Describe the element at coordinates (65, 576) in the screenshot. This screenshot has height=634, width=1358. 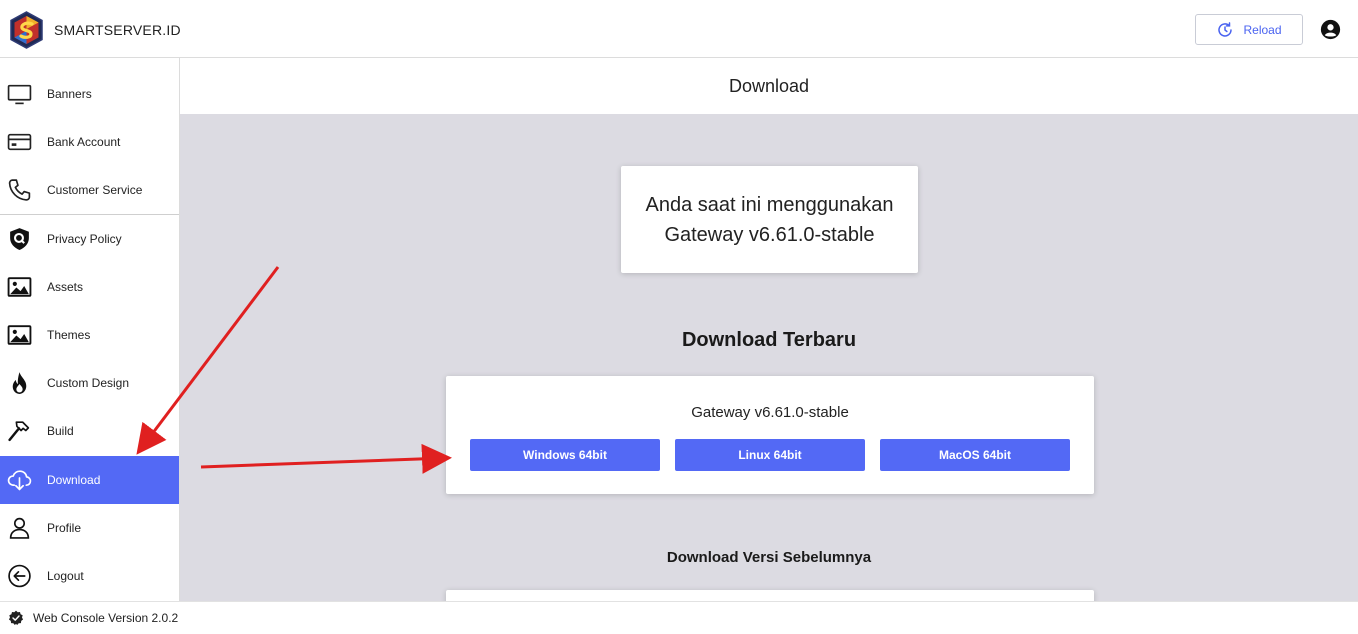
I see `sidebar-item-label: Logout` at that location.